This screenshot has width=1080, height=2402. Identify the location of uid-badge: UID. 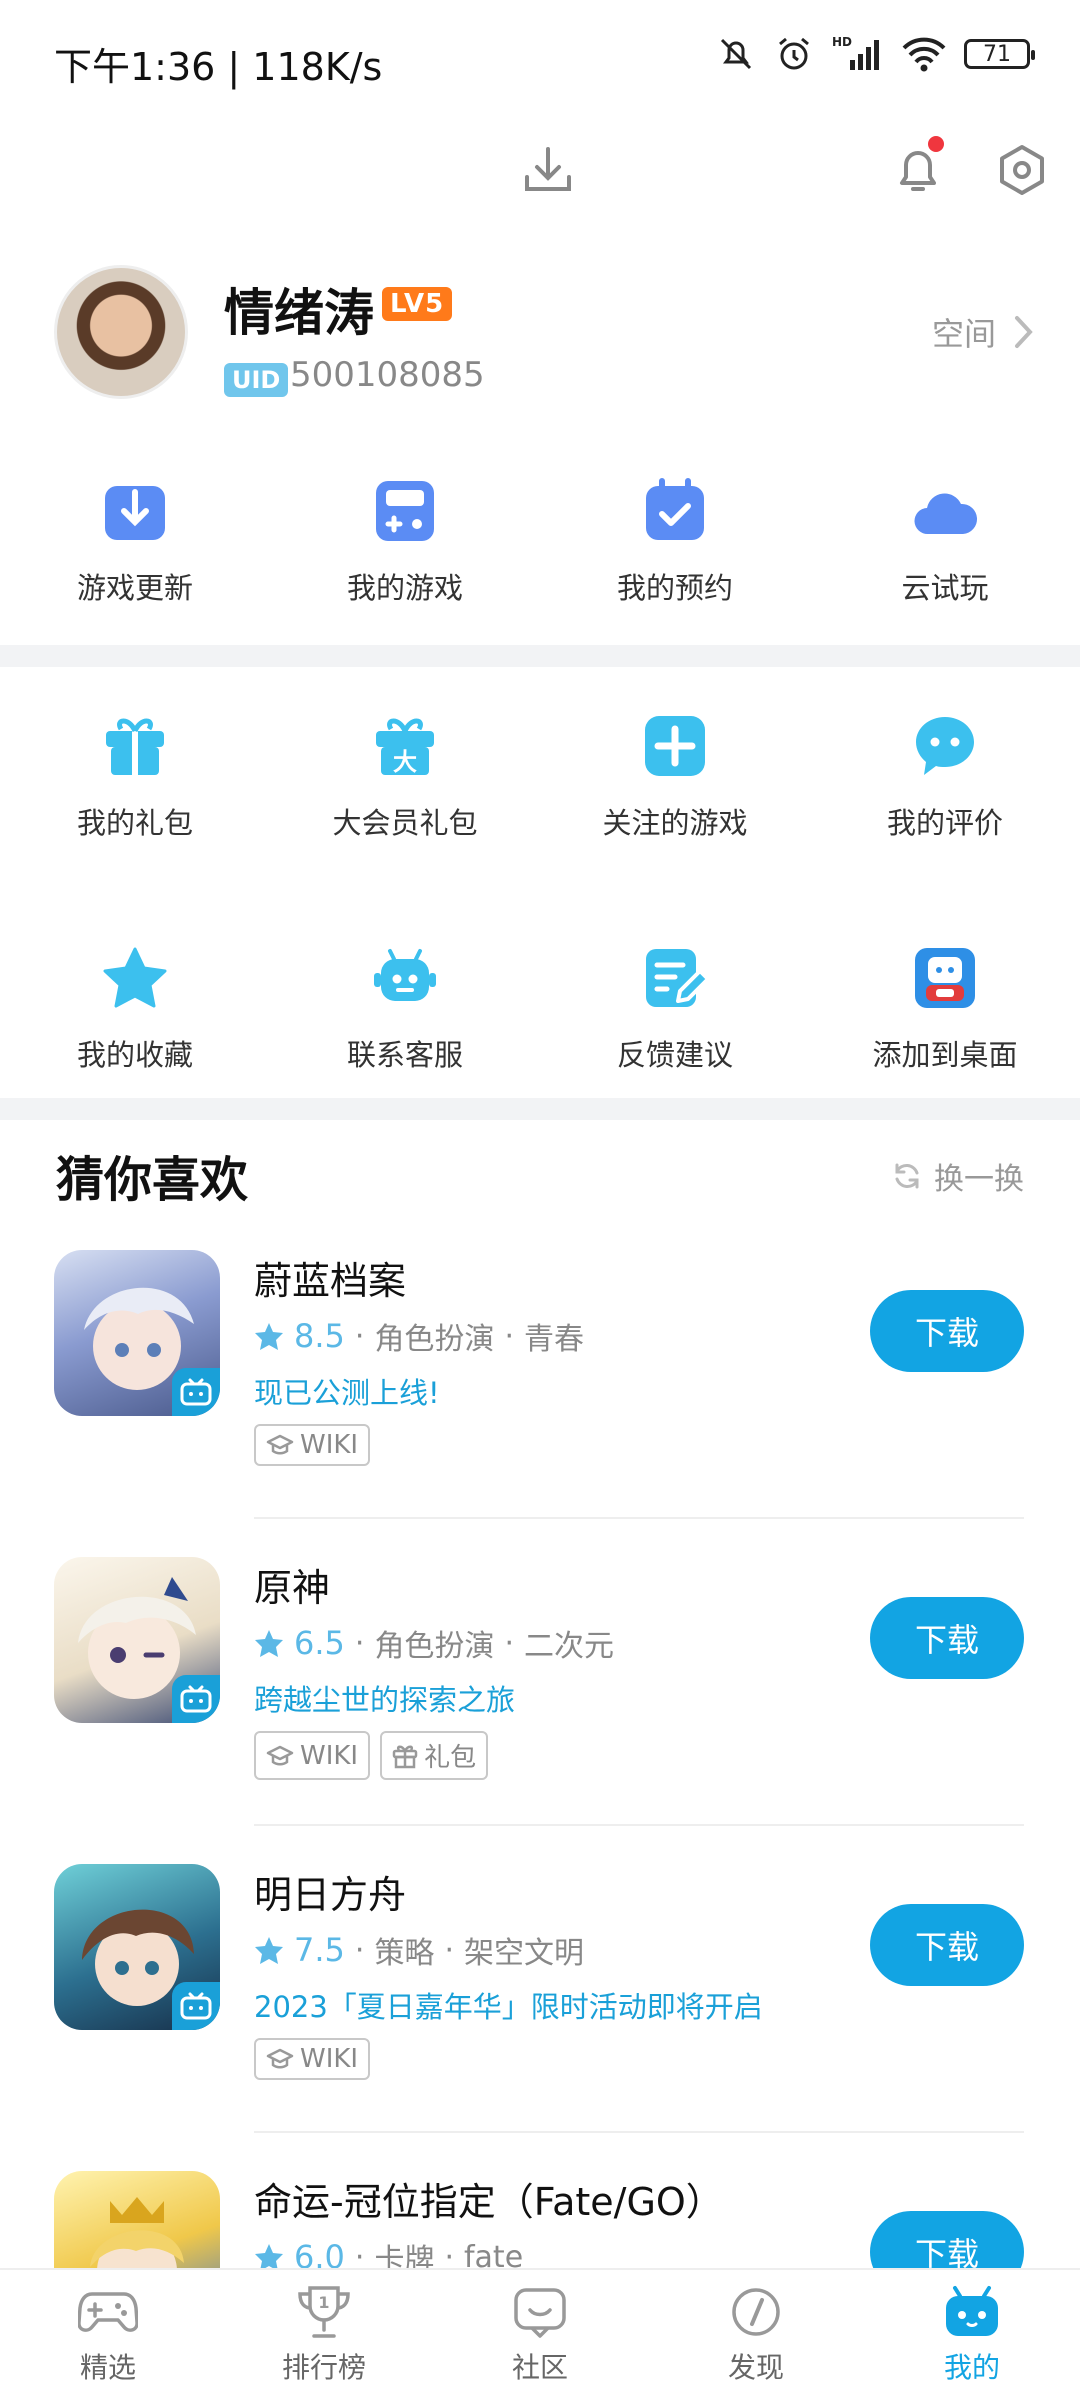
(256, 380).